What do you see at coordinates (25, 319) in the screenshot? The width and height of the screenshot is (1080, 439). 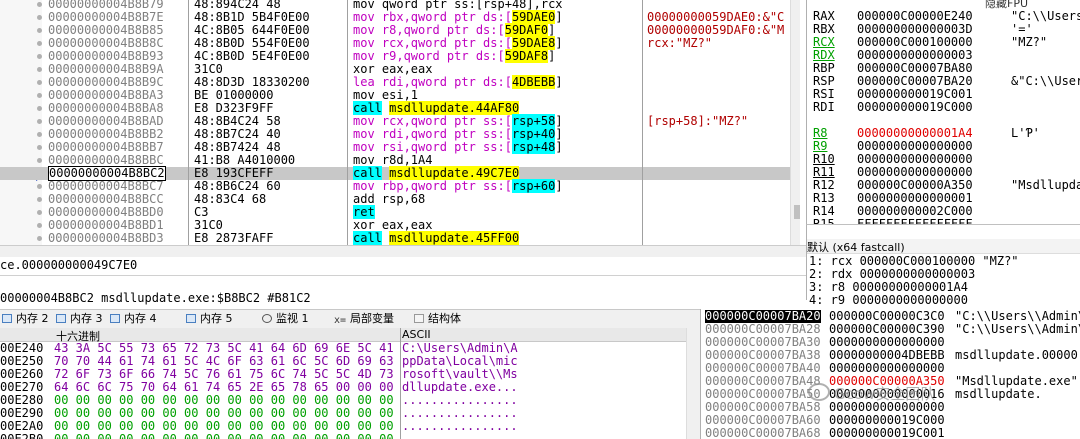 I see `tab-memory-2: 内存 2` at bounding box center [25, 319].